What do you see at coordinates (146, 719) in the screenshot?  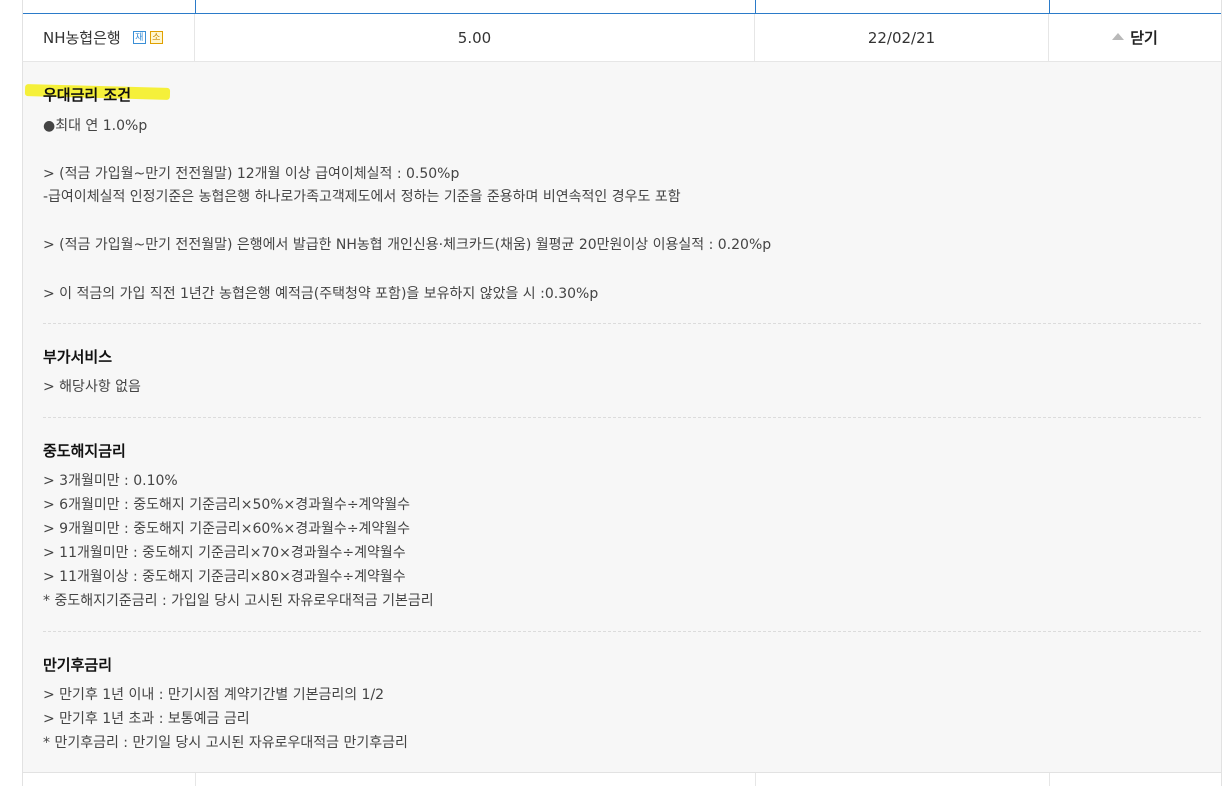 I see `list-item: > 만기후 1년 초과 : 보통예금 금리` at bounding box center [146, 719].